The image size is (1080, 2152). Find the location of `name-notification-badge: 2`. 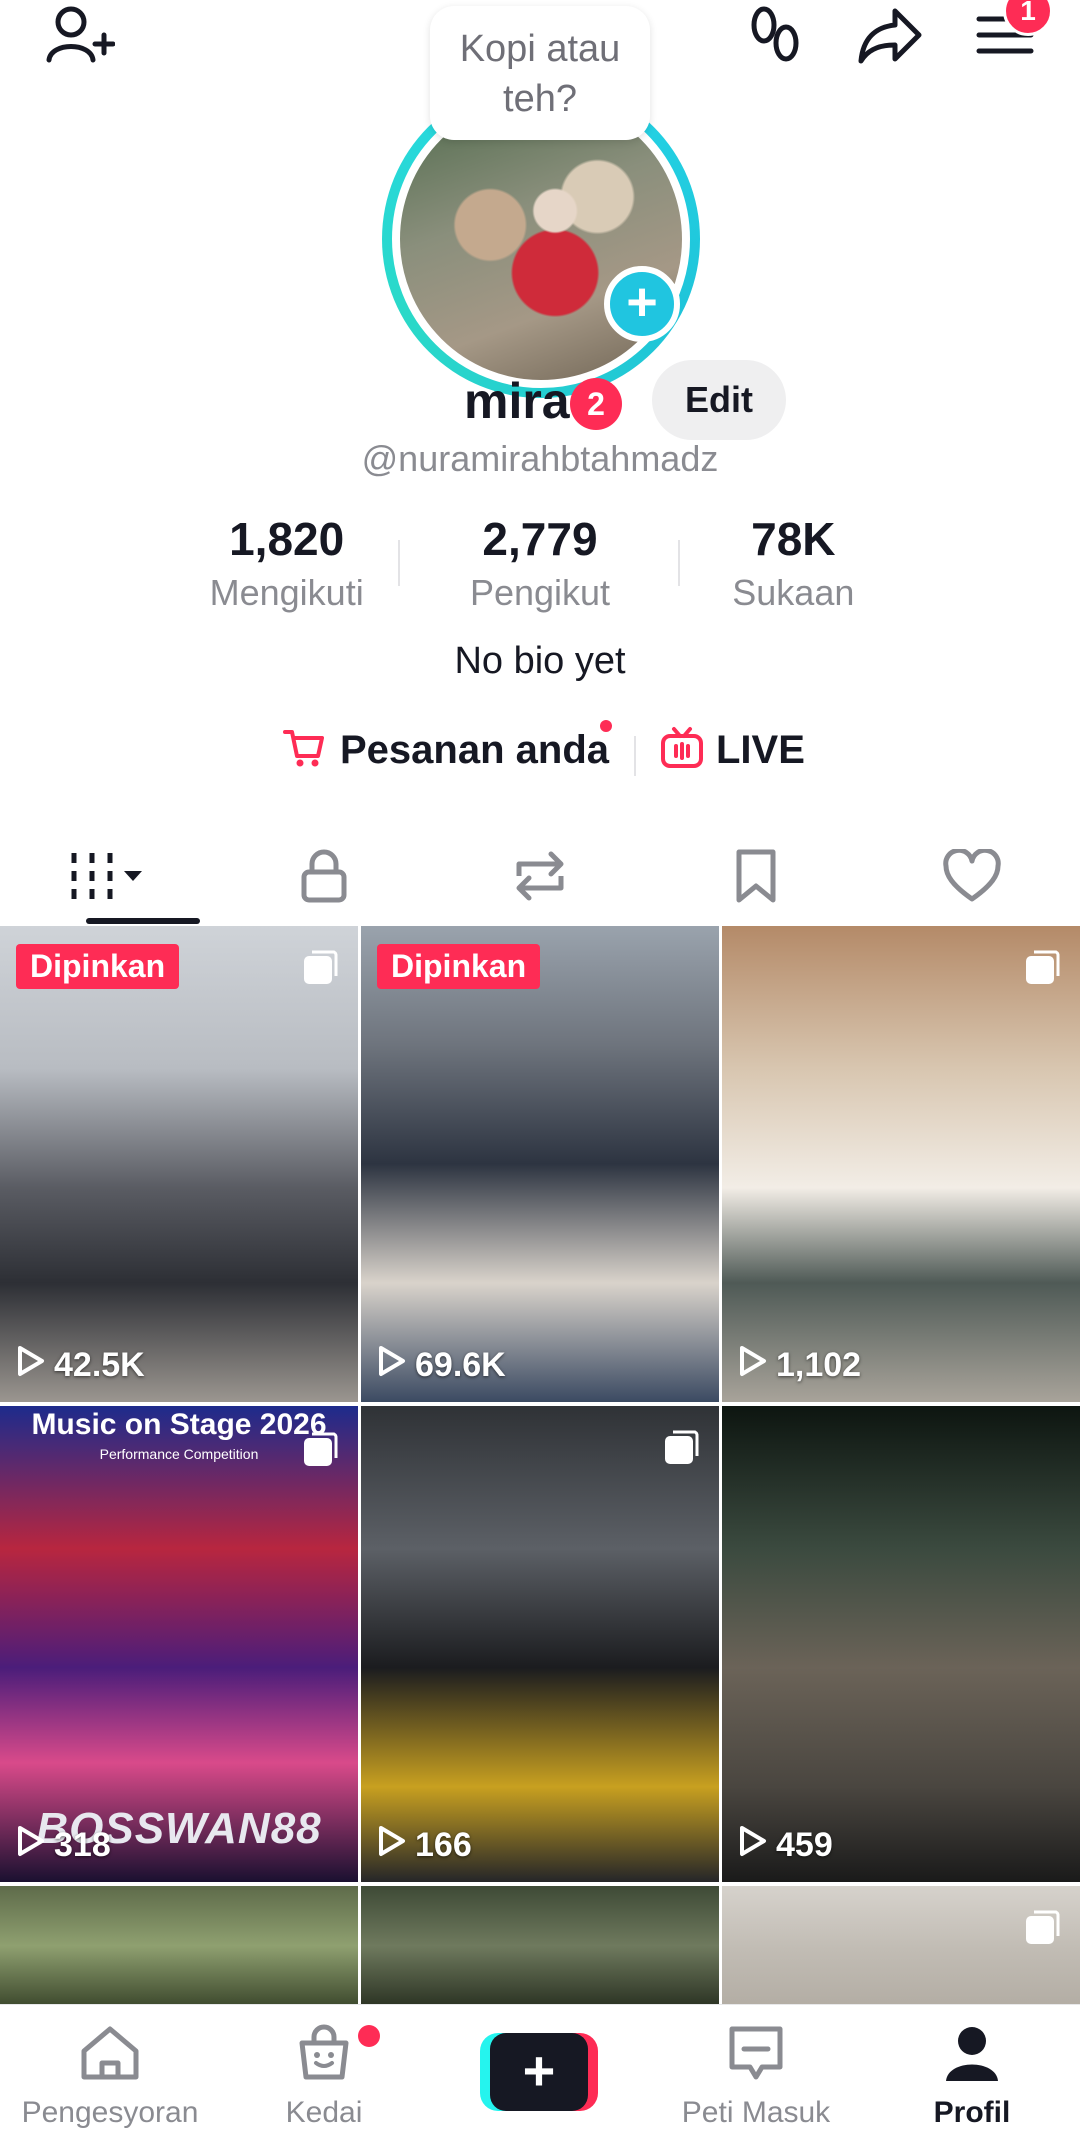

name-notification-badge: 2 is located at coordinates (596, 404).